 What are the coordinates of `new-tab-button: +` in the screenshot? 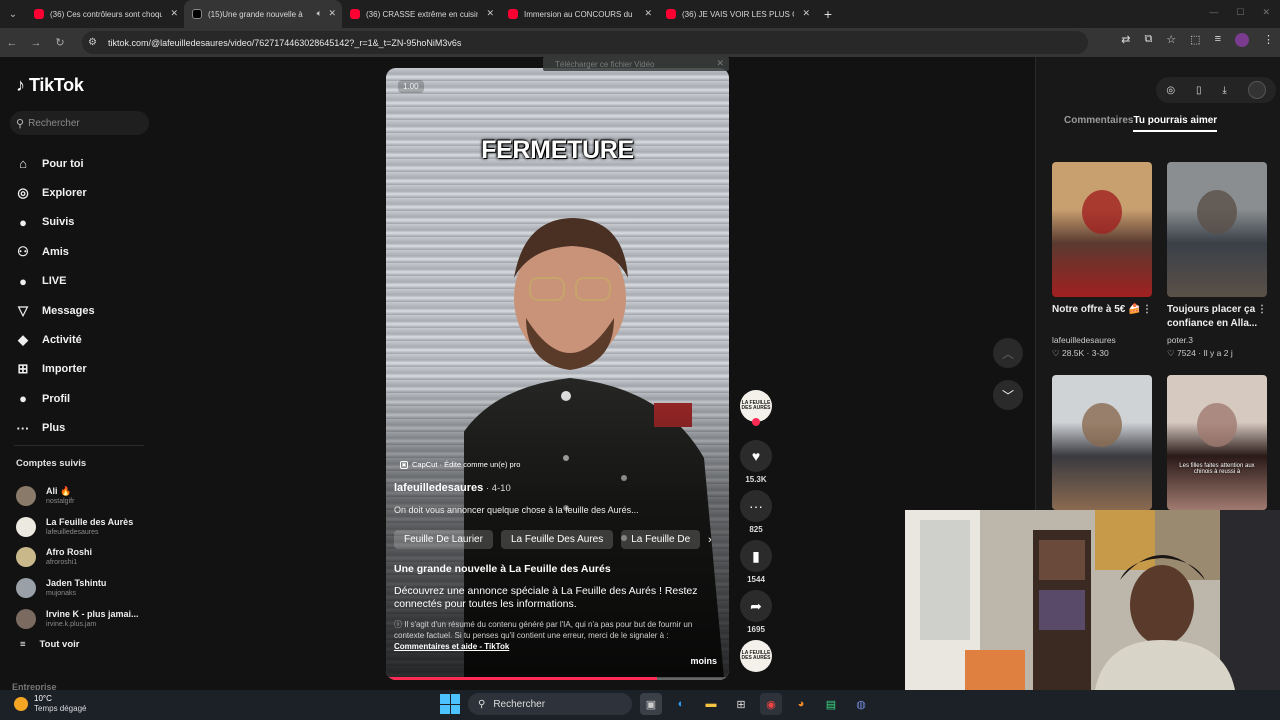 It's located at (828, 14).